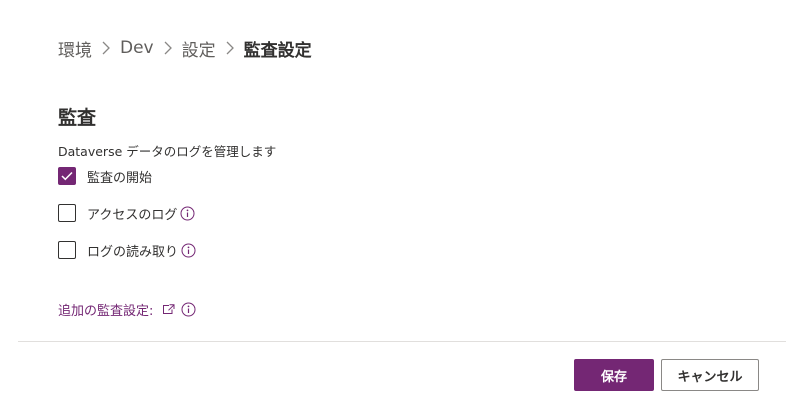 This screenshot has height=405, width=798. Describe the element at coordinates (105, 309) in the screenshot. I see `additional-audit-settings-link: 追加の監査設定:` at that location.